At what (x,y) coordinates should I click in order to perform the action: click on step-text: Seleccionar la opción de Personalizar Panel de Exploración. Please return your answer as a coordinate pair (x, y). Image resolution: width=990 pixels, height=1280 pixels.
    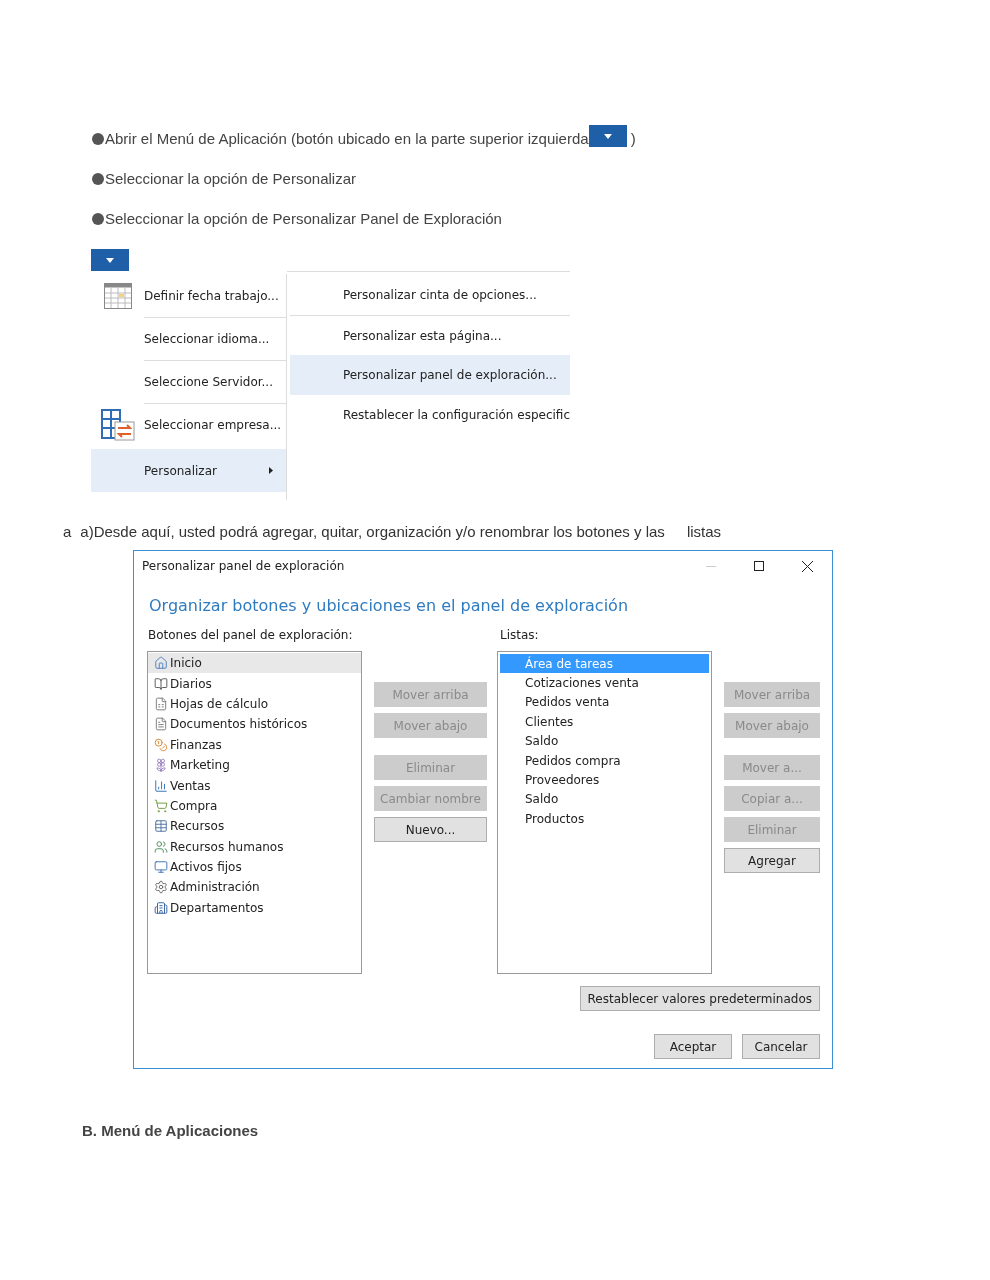
    Looking at the image, I should click on (303, 218).